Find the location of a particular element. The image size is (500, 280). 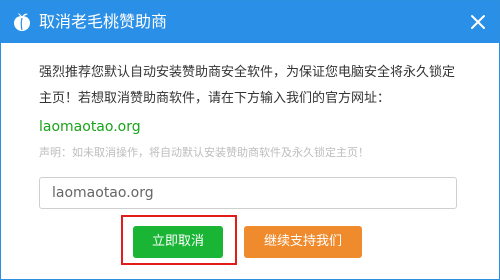

disclaimer-note: 声明：如未取消操作，将自动默认安装赞助商软件及永久锁定主页！ is located at coordinates (204, 152).